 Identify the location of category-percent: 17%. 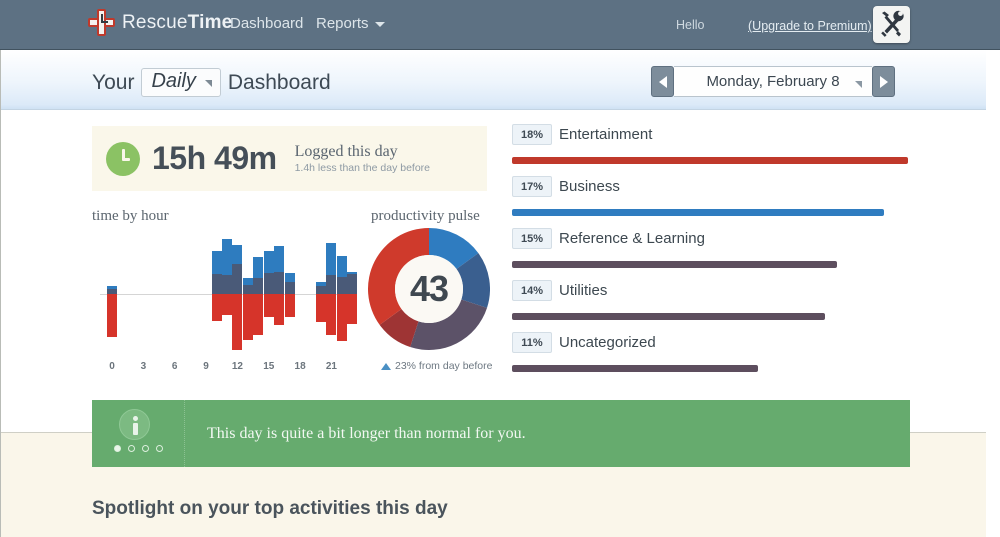
(532, 186).